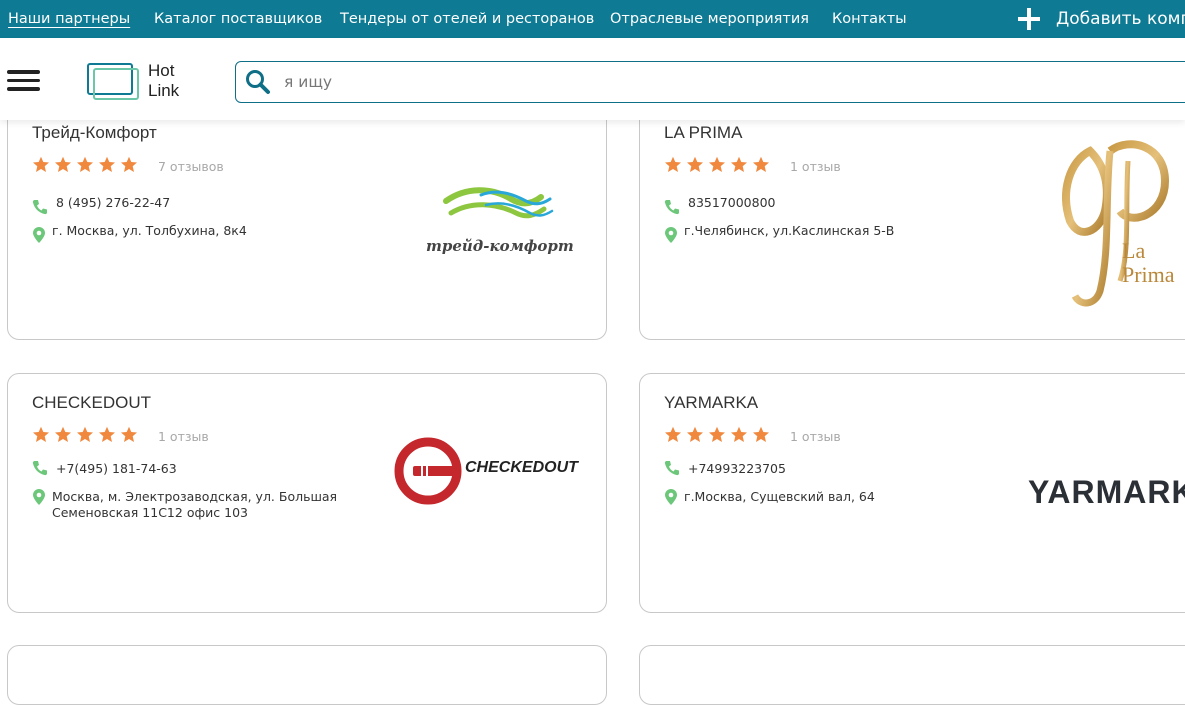 Image resolution: width=1185 pixels, height=705 pixels. I want to click on company-logo-text: трейд-комфорт, so click(500, 246).